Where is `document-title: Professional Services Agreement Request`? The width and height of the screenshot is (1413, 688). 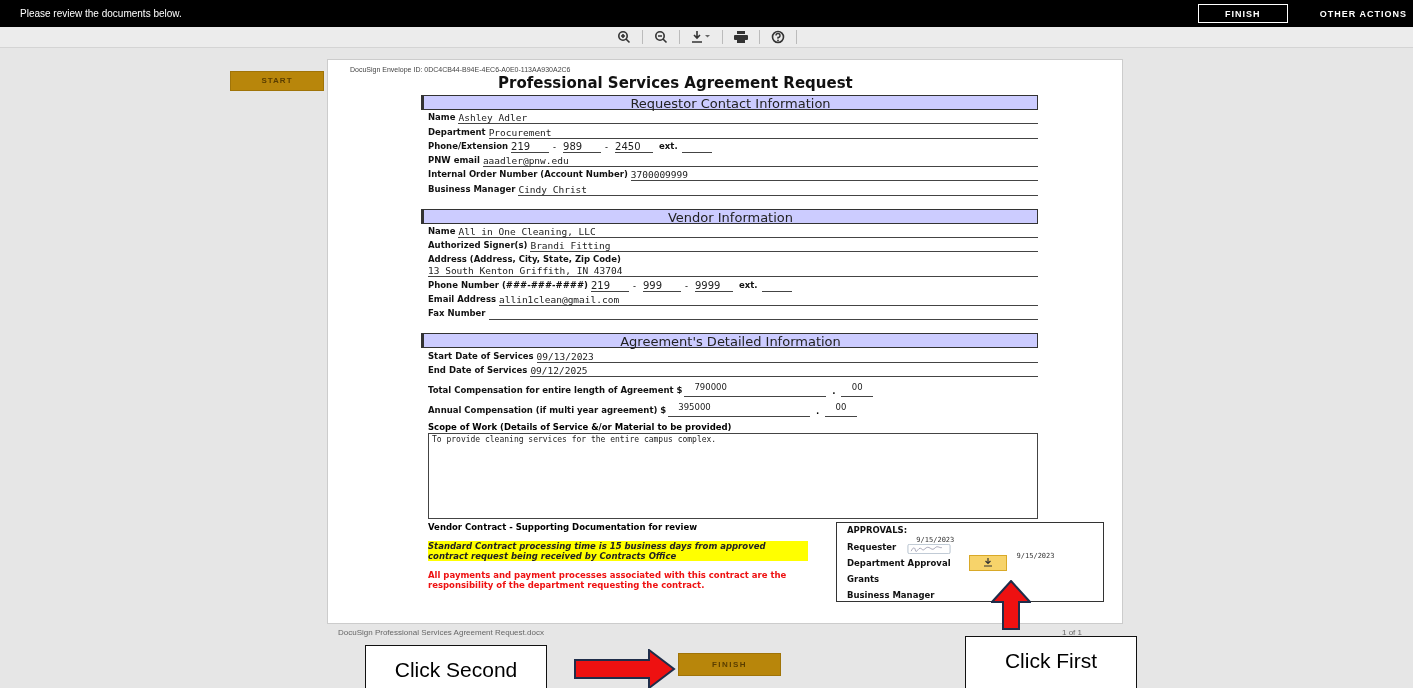 document-title: Professional Services Agreement Request is located at coordinates (676, 83).